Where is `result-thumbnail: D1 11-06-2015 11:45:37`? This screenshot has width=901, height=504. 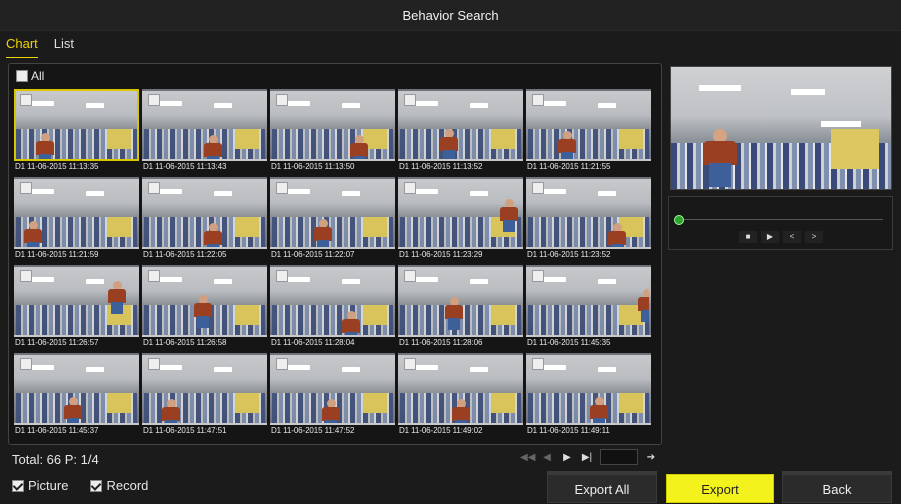 result-thumbnail: D1 11-06-2015 11:45:37 is located at coordinates (76, 397).